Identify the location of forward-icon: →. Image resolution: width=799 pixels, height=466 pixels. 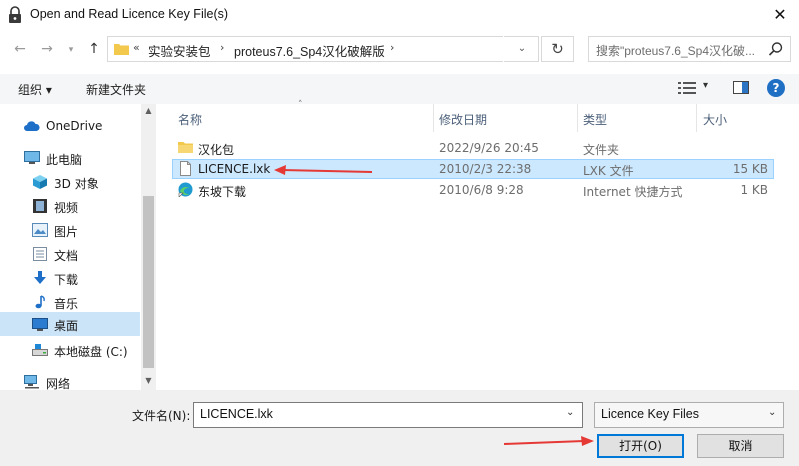
(47, 49).